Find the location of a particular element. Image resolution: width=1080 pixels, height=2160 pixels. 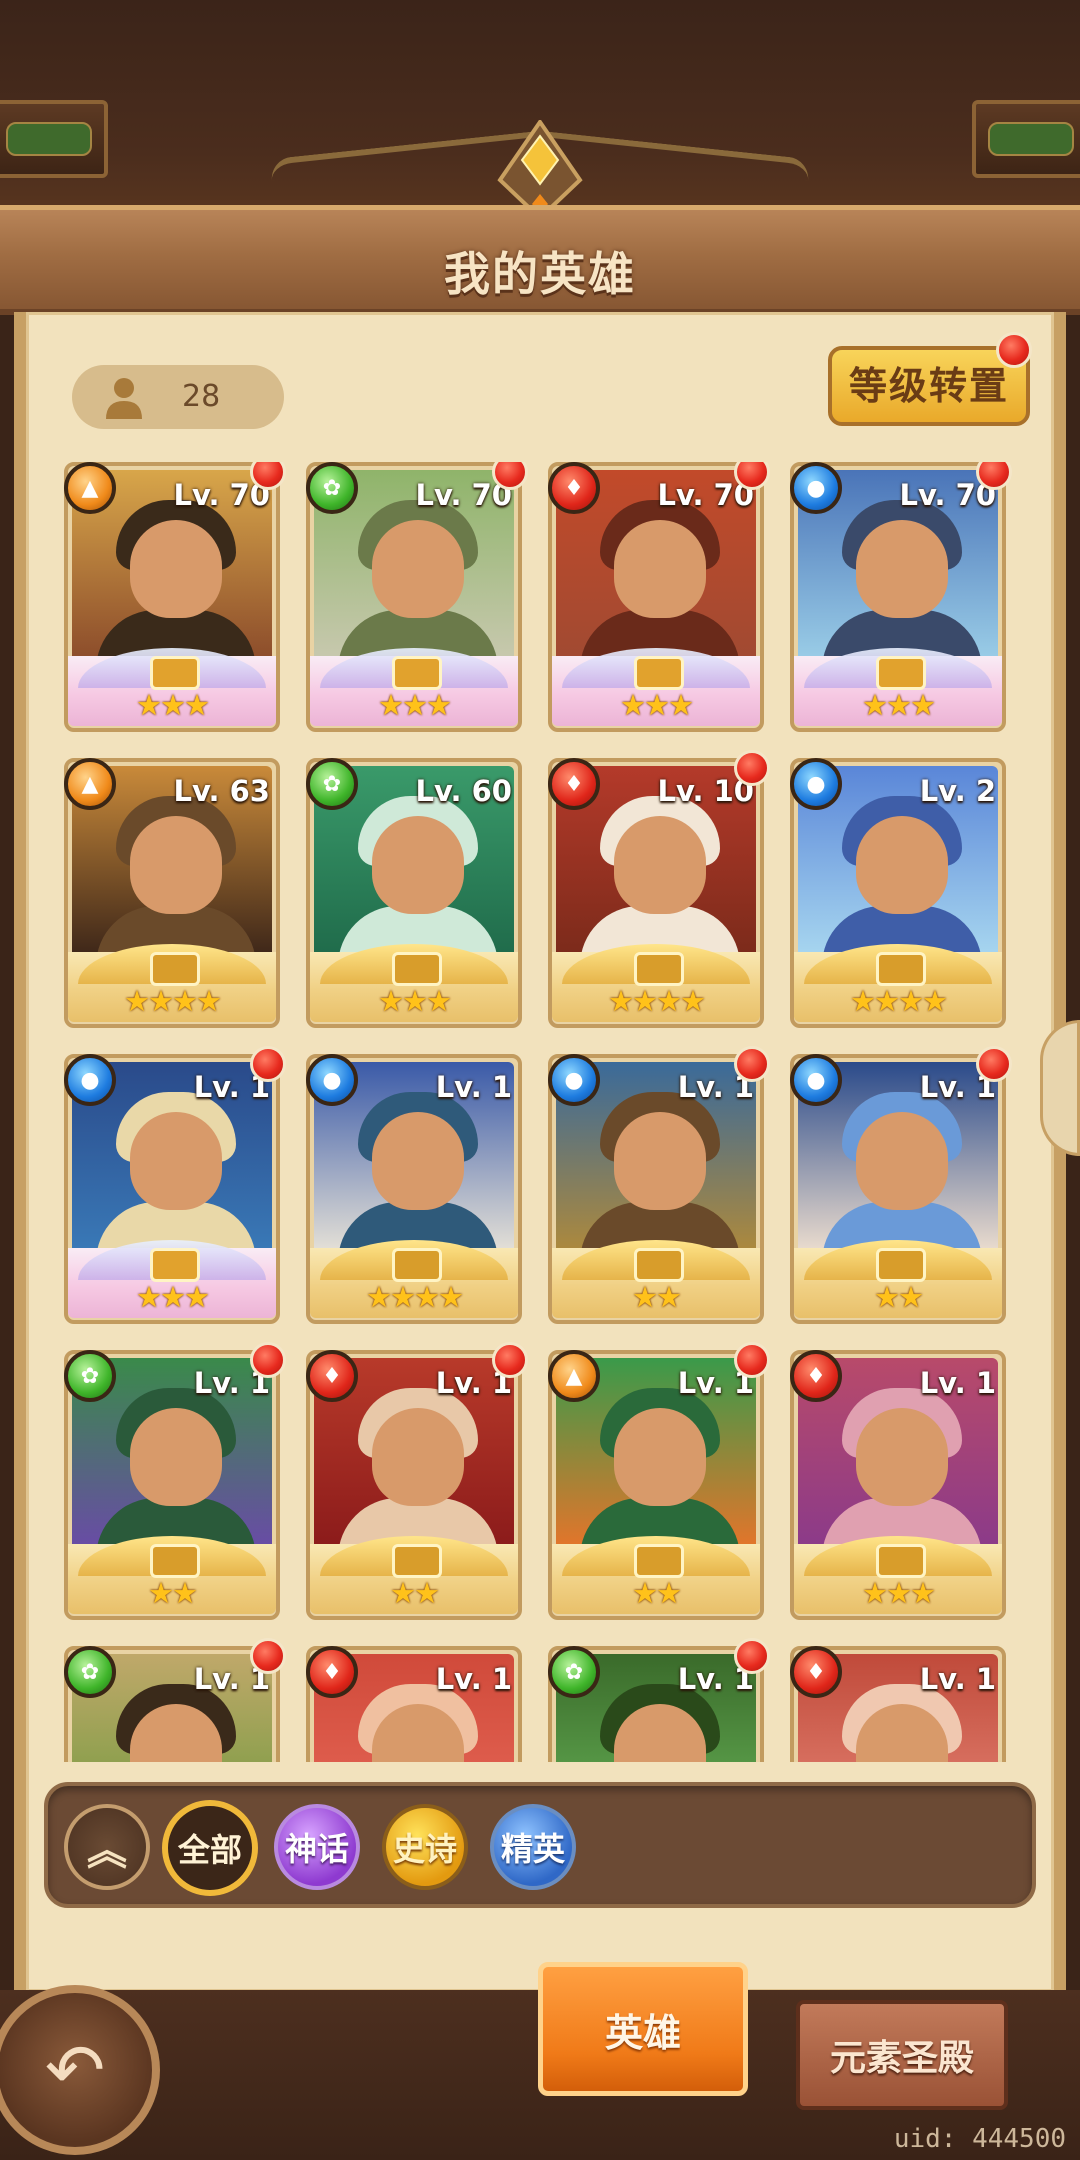

hero-card: ★★★ Lv. 70 ♦ is located at coordinates (659, 597).